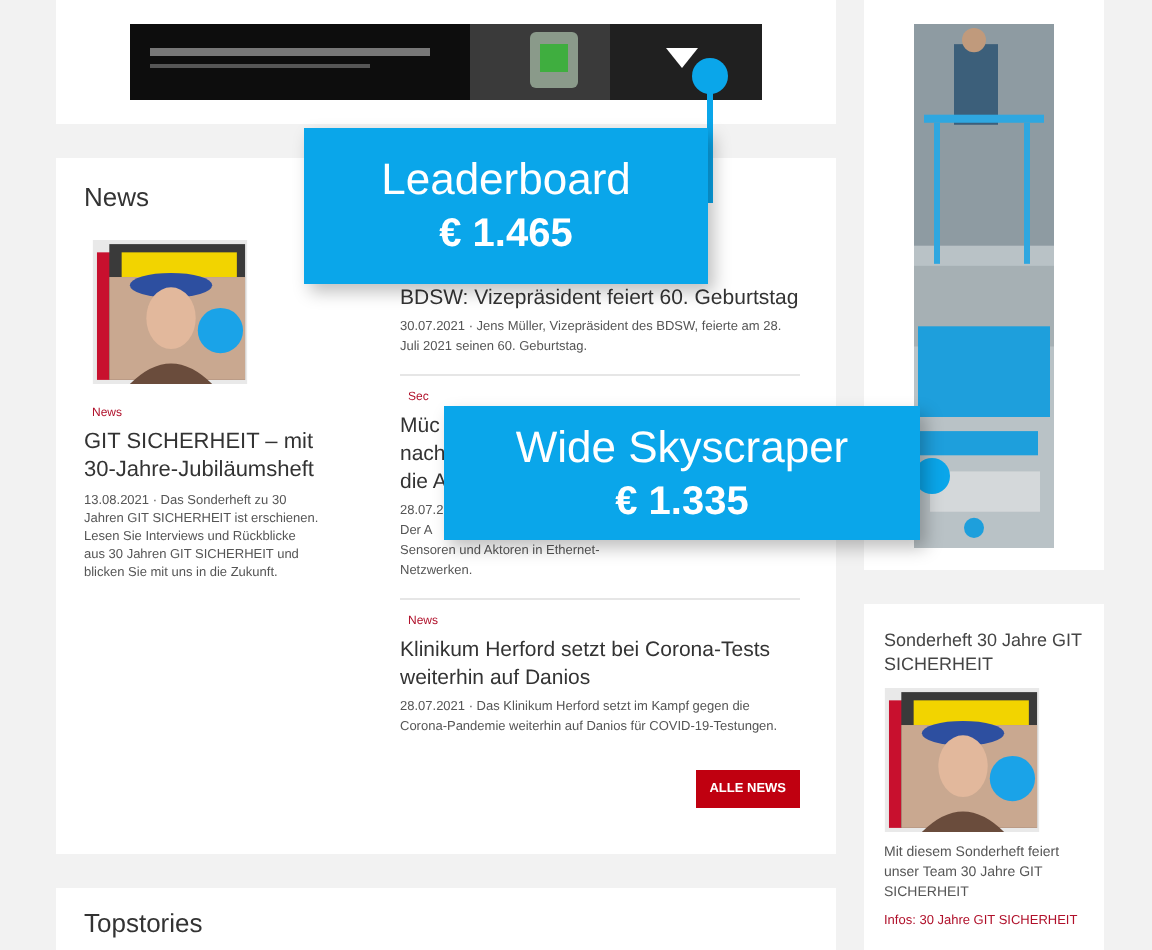  What do you see at coordinates (423, 454) in the screenshot?
I see `news-title-fragment: nach` at bounding box center [423, 454].